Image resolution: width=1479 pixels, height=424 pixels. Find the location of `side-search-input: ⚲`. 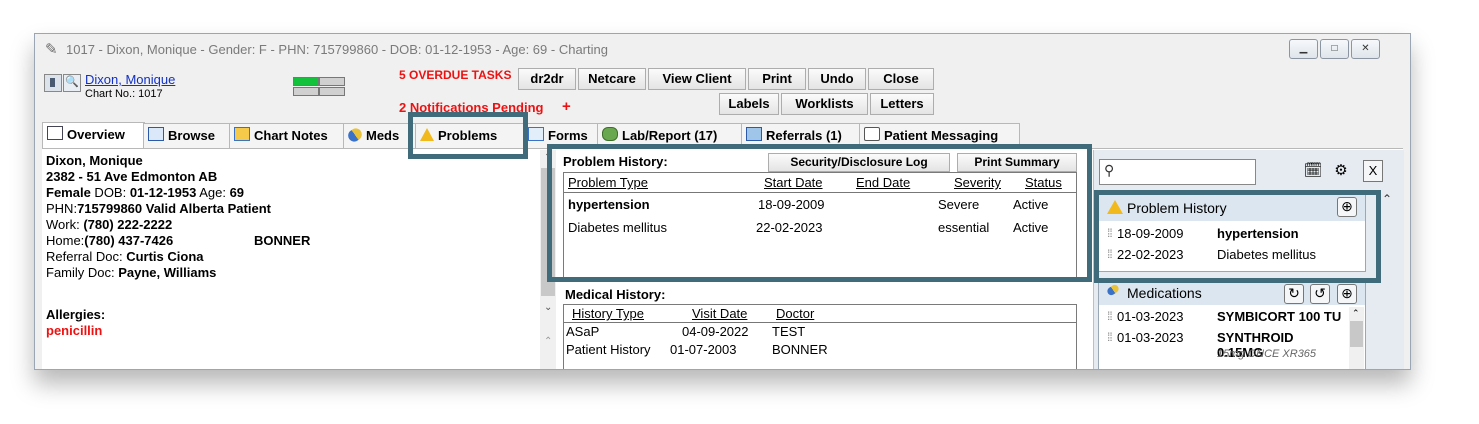

side-search-input: ⚲ is located at coordinates (1177, 172).